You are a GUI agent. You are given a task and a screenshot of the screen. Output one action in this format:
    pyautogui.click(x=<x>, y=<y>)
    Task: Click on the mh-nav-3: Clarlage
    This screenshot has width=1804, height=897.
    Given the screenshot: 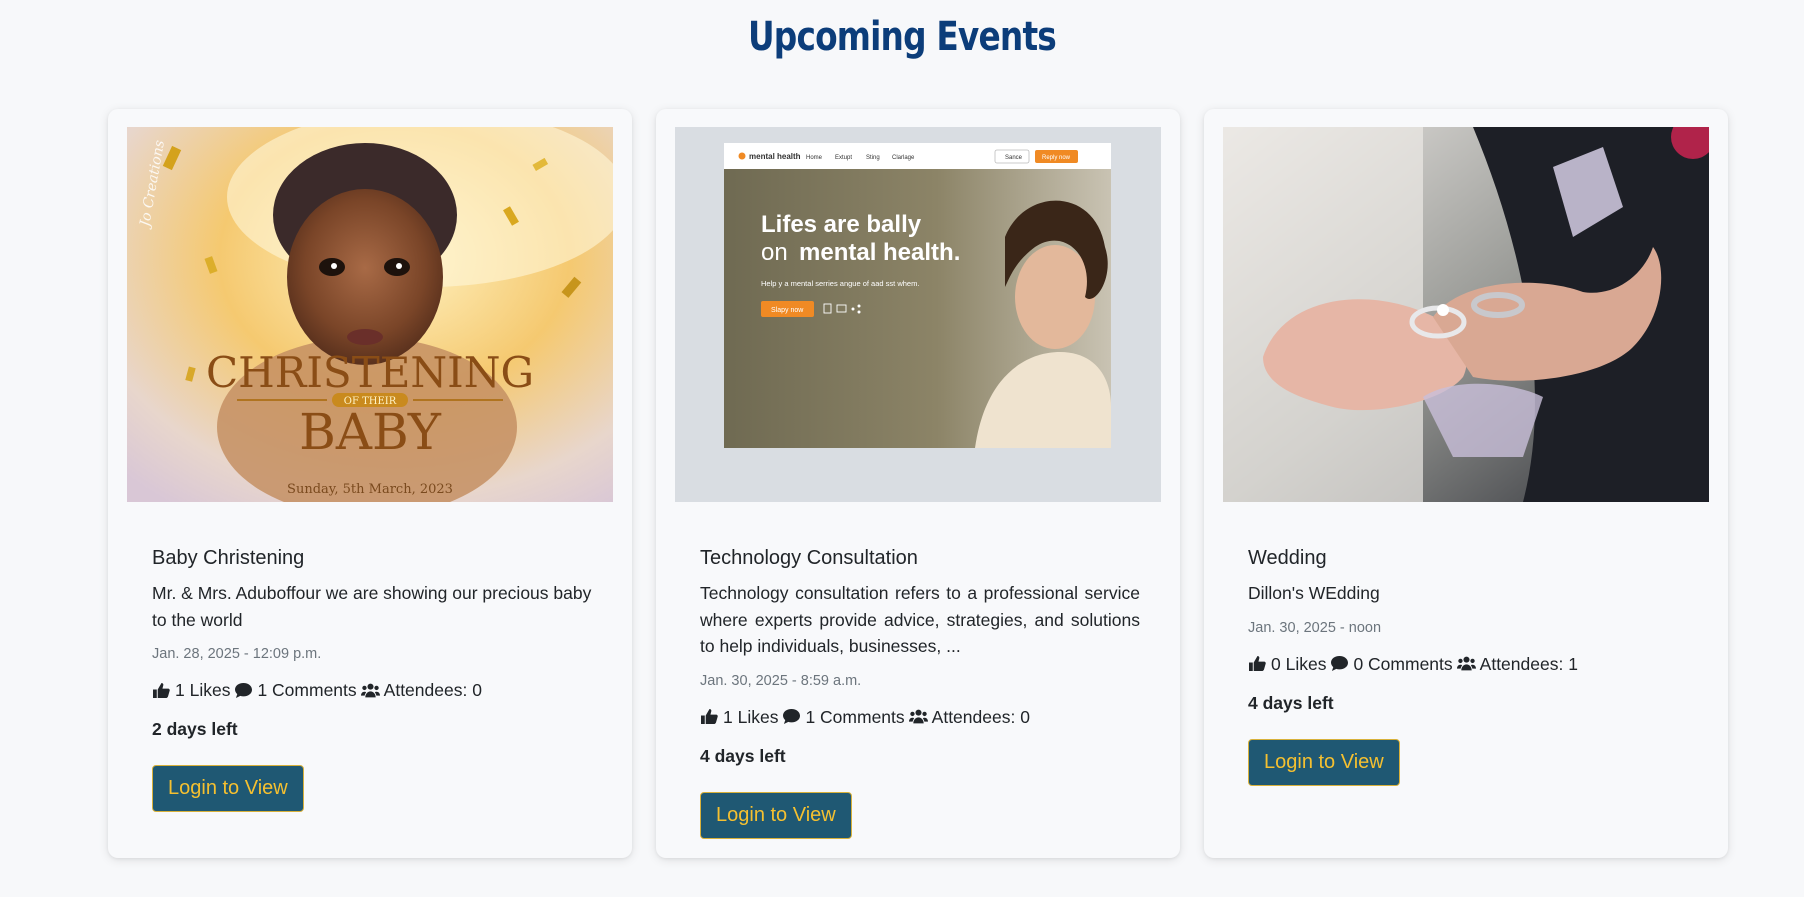 What is the action you would take?
    pyautogui.click(x=903, y=158)
    